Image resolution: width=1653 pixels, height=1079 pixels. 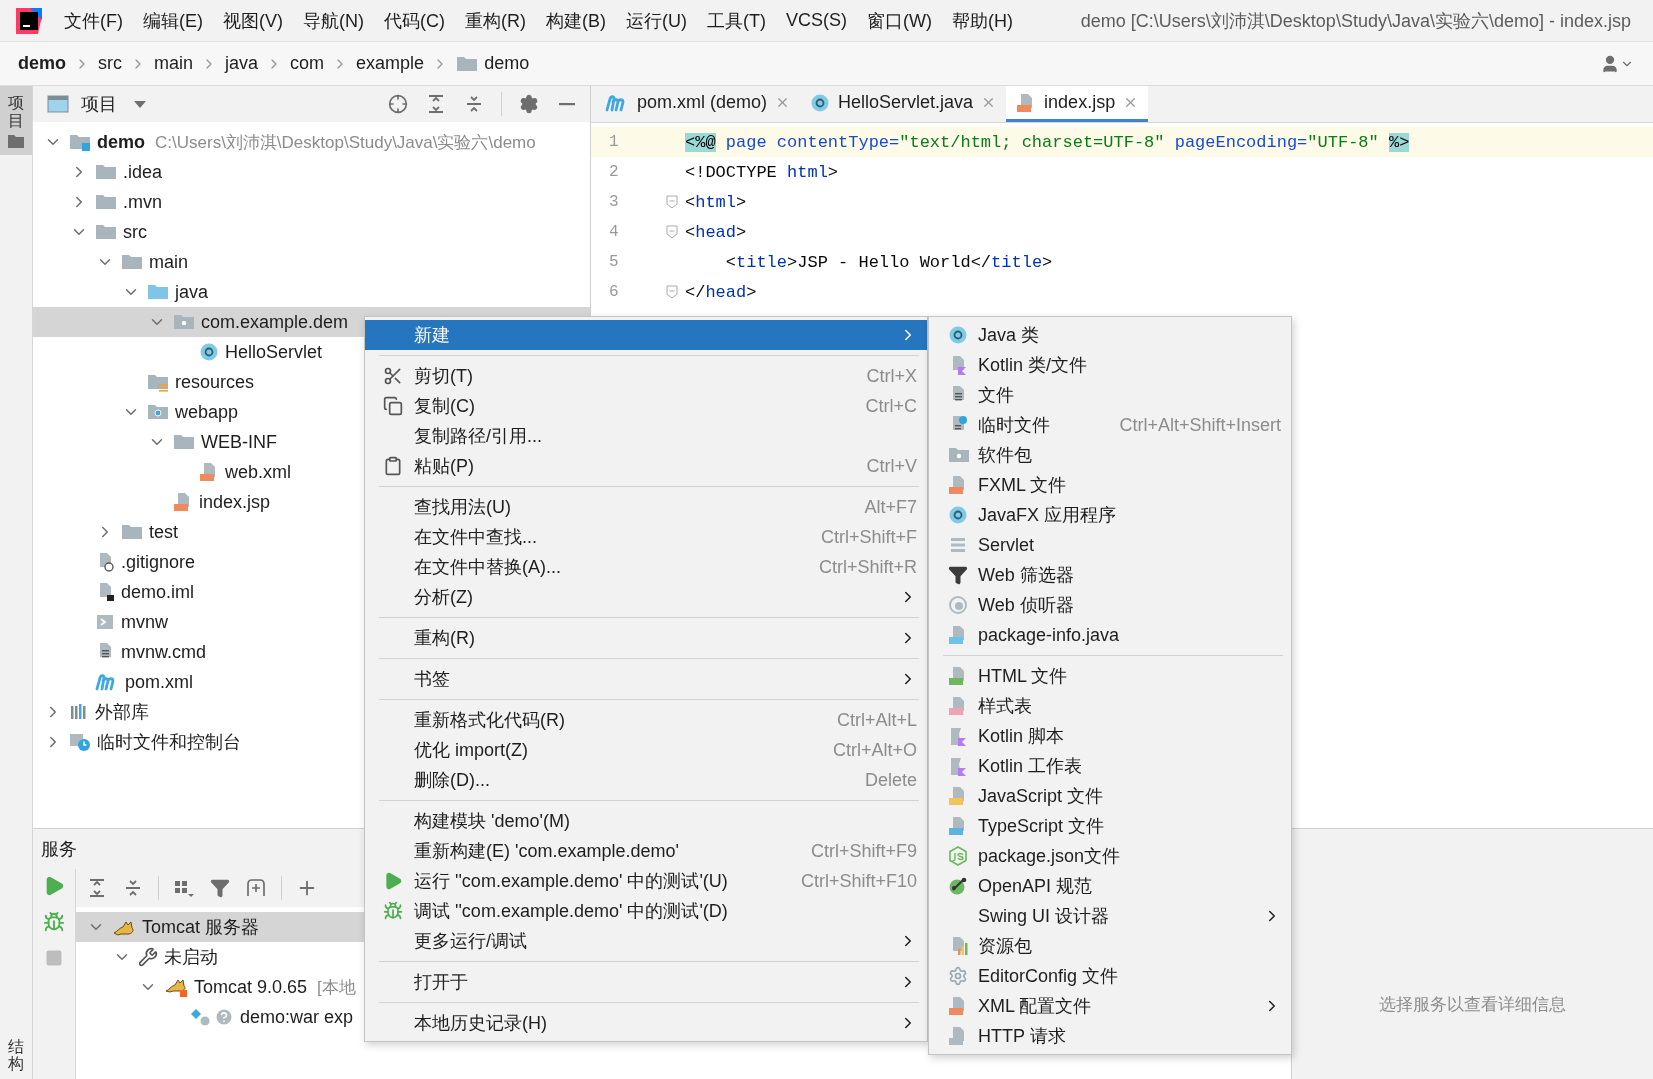 What do you see at coordinates (614, 202) in the screenshot?
I see `line-number: 3` at bounding box center [614, 202].